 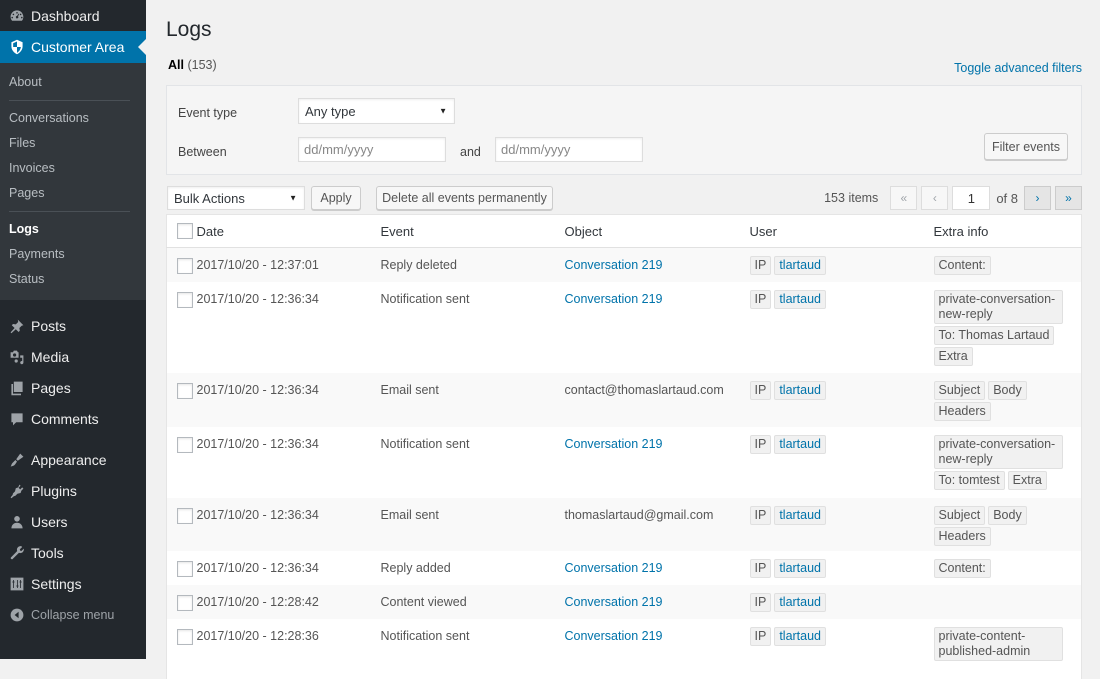 What do you see at coordinates (464, 198) in the screenshot?
I see `delete-all-events-button: Delete all events permanently` at bounding box center [464, 198].